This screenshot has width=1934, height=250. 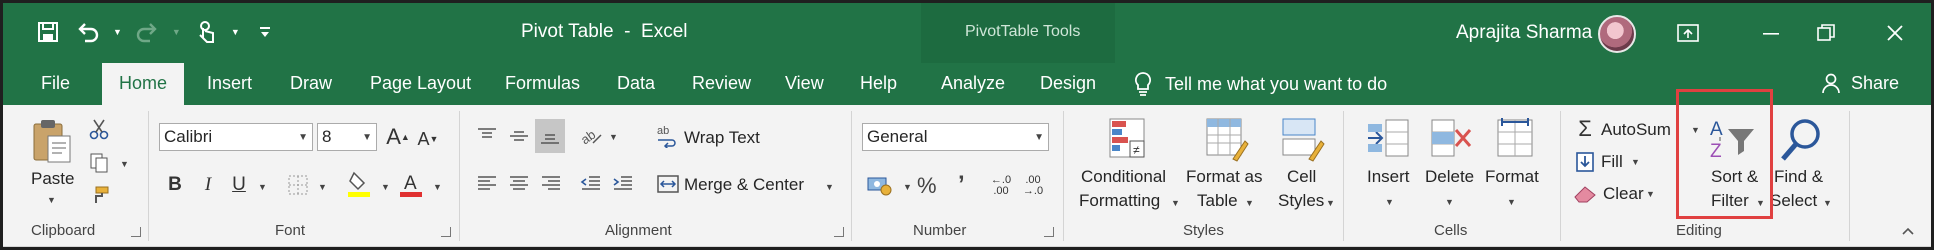 What do you see at coordinates (1123, 177) in the screenshot?
I see `conditional-formatting-label-1: Conditional` at bounding box center [1123, 177].